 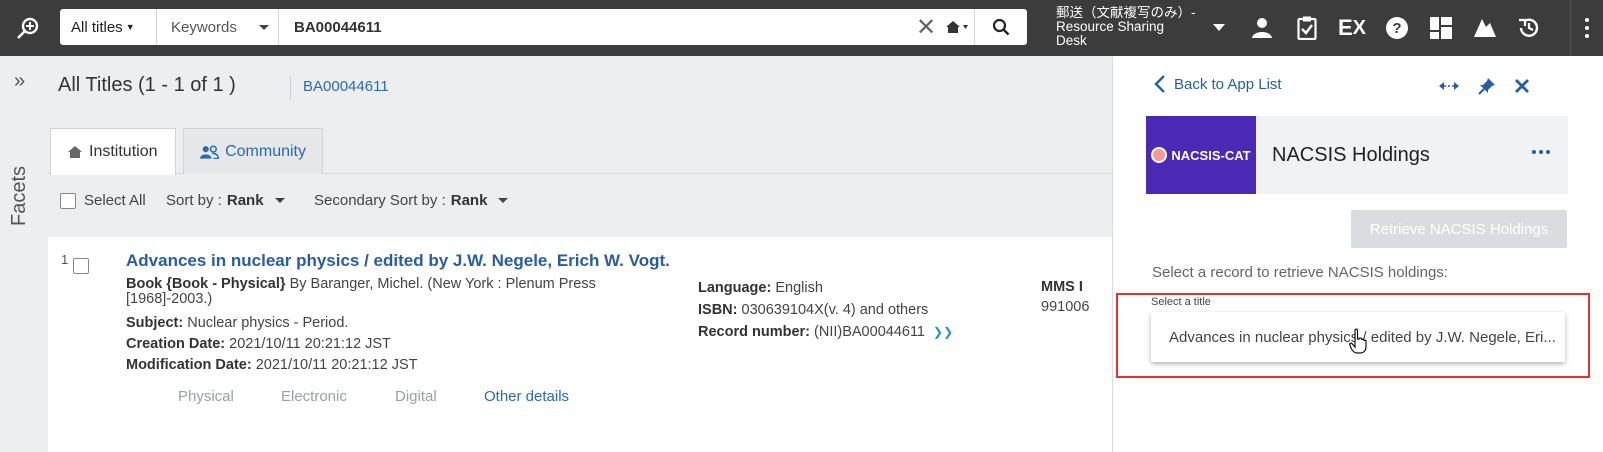 I want to click on record-number: 1, so click(x=65, y=259).